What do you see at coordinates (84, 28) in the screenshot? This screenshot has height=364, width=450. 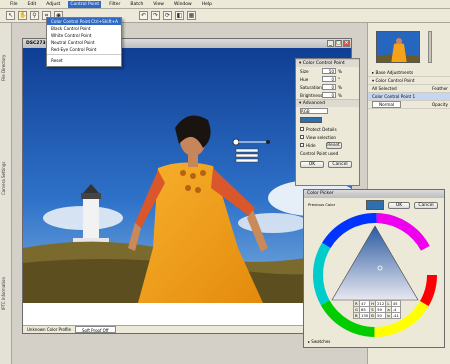 I see `menu-item-black-cp: Black Control Point` at bounding box center [84, 28].